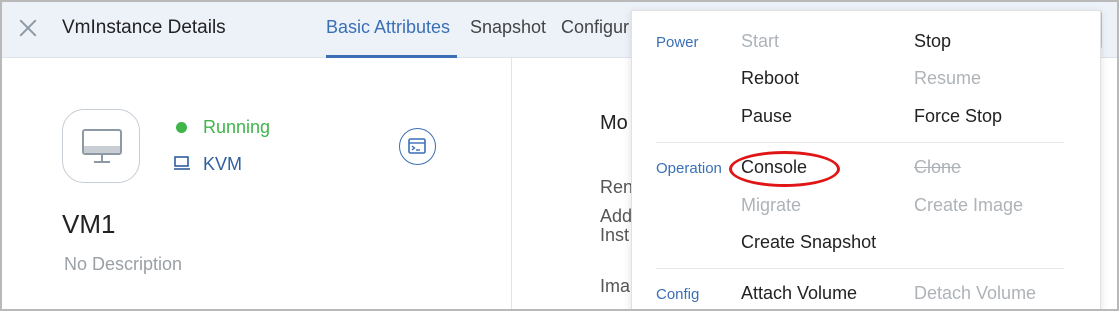  I want to click on vm-description: No Description, so click(123, 264).